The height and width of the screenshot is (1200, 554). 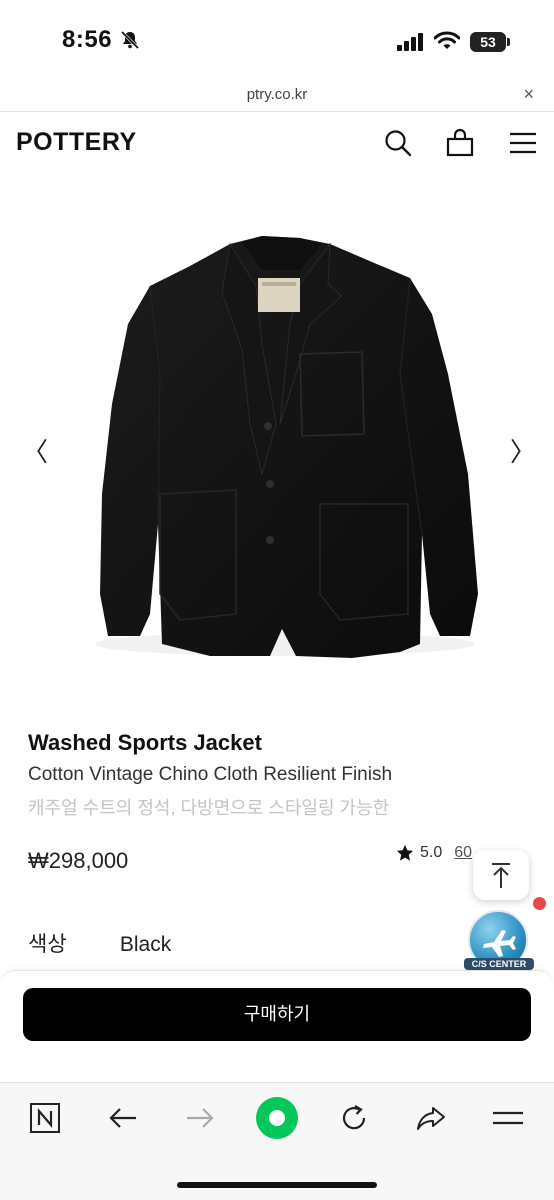 I want to click on status-bar: 8:56 53, so click(x=277, y=39).